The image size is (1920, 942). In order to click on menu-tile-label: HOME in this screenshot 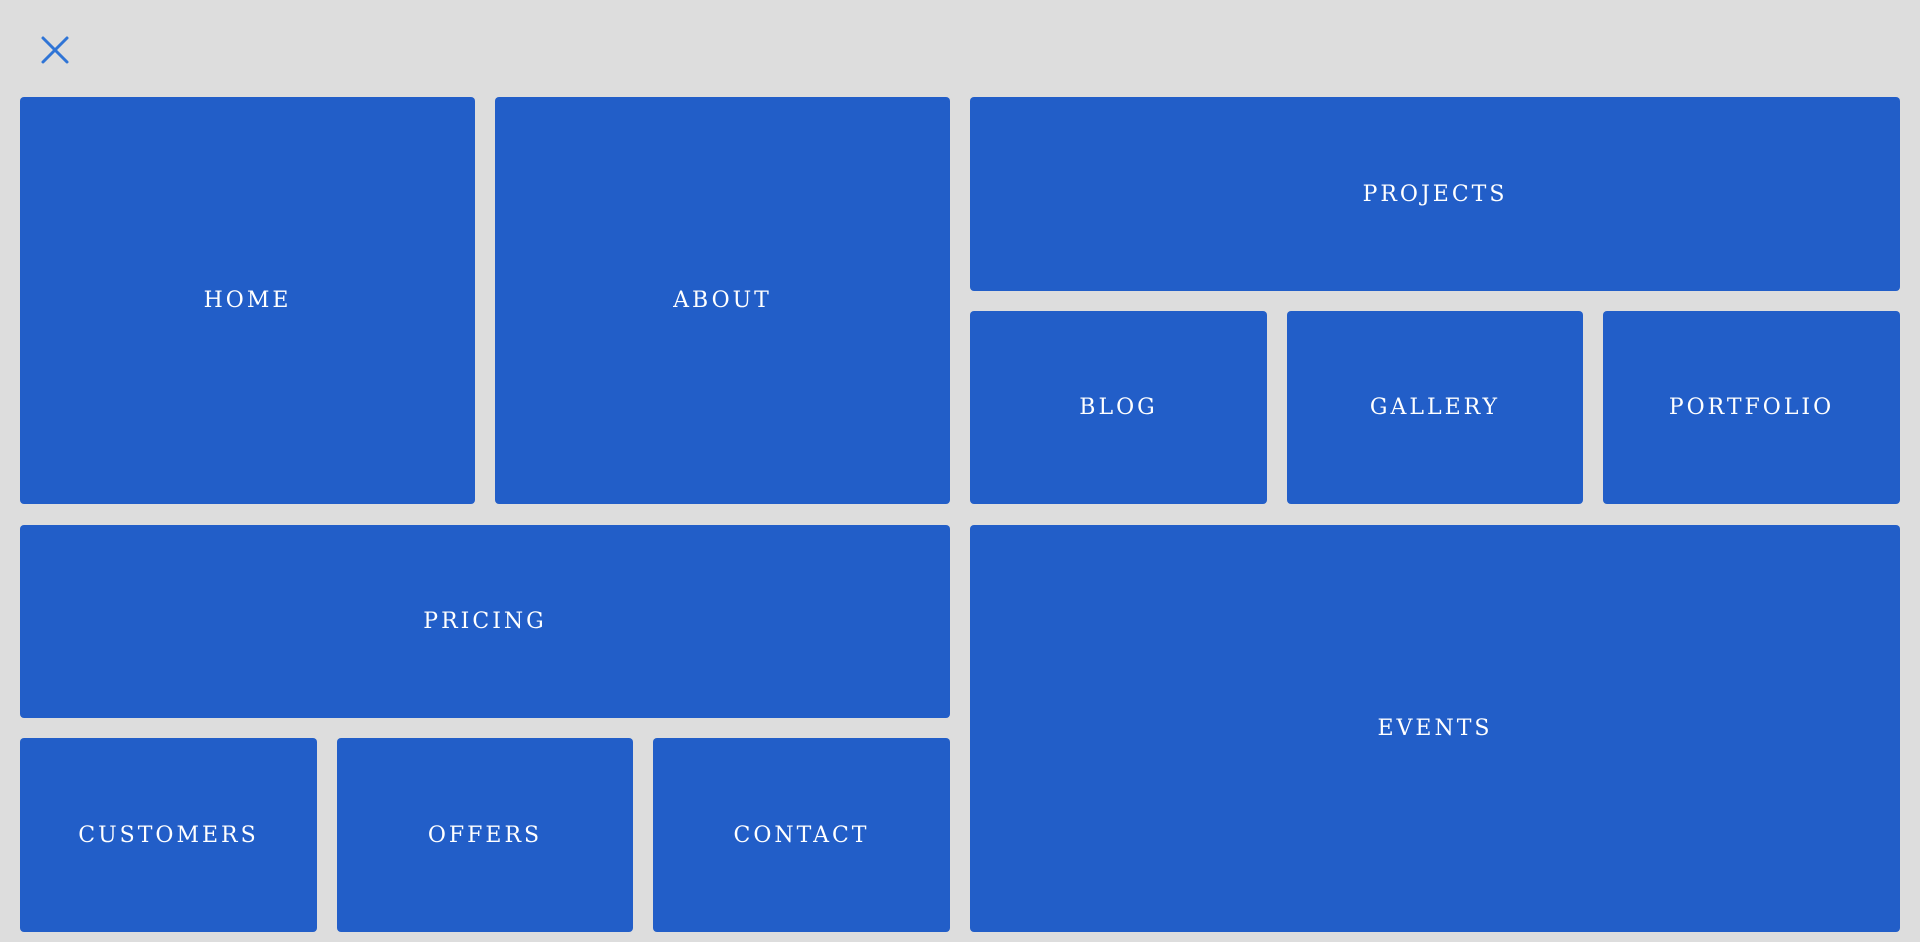, I will do `click(247, 300)`.